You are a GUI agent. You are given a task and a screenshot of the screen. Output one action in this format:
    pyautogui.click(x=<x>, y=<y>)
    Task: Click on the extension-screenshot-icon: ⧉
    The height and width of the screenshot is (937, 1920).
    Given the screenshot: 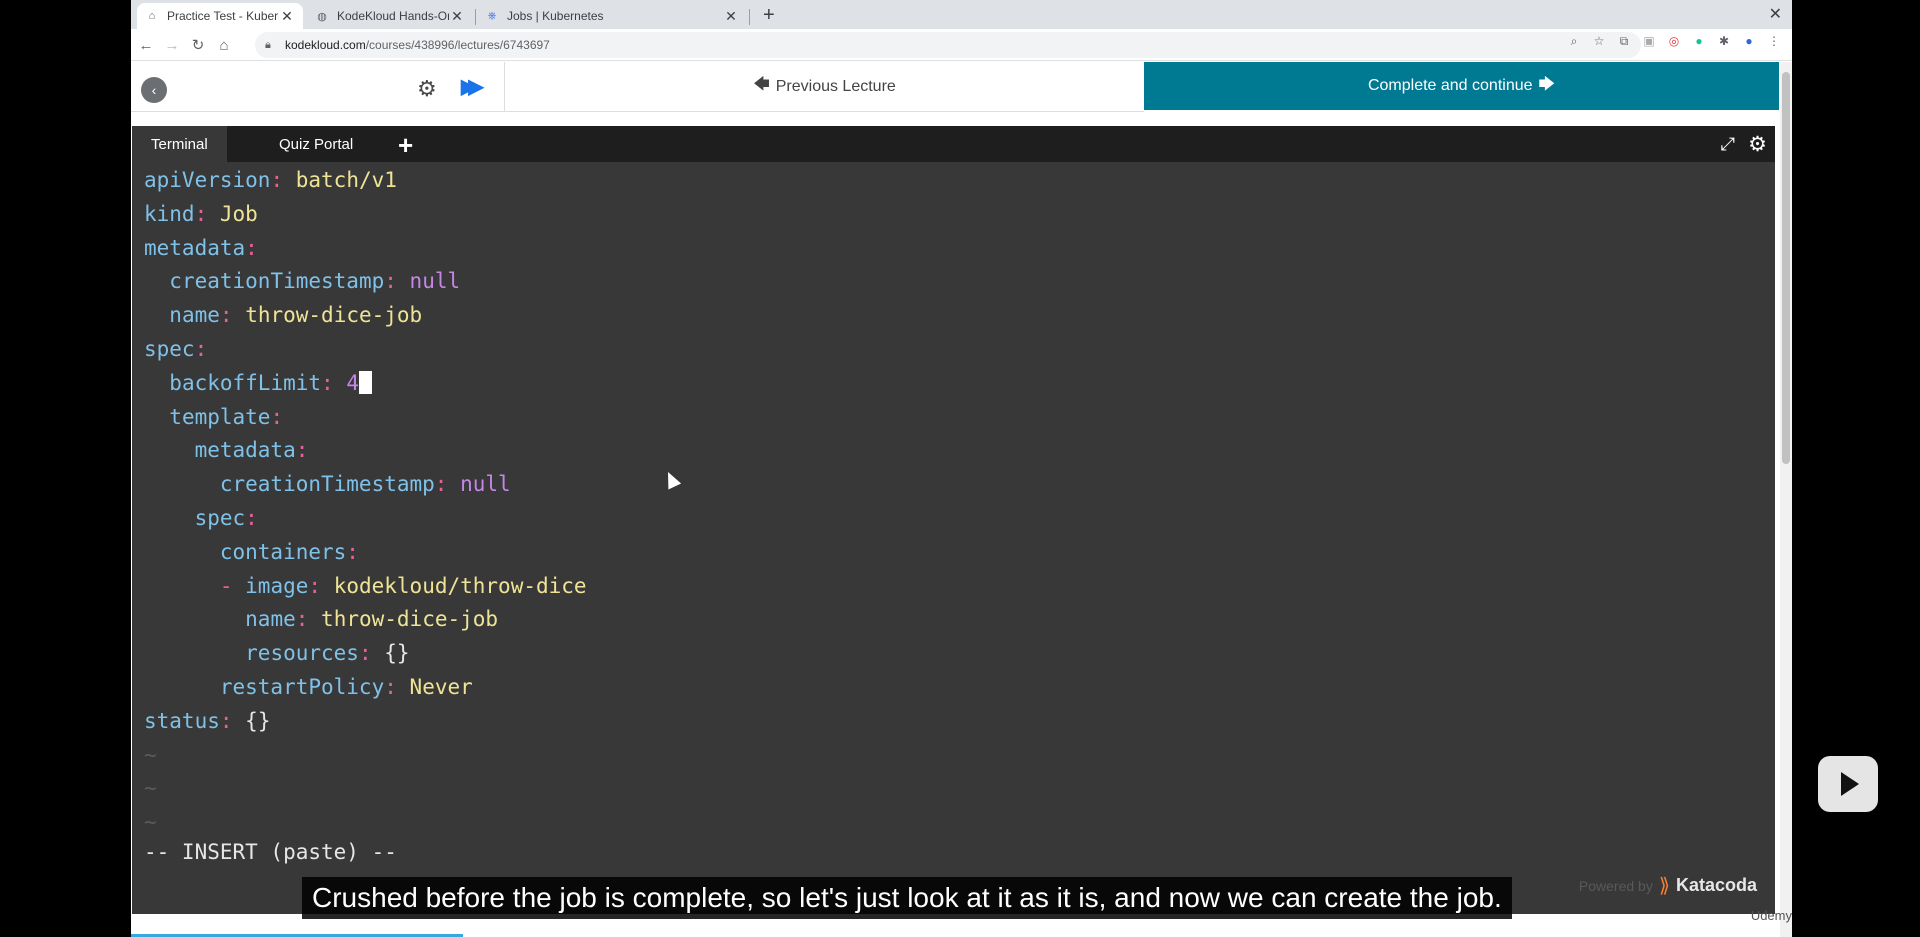 What is the action you would take?
    pyautogui.click(x=1624, y=41)
    